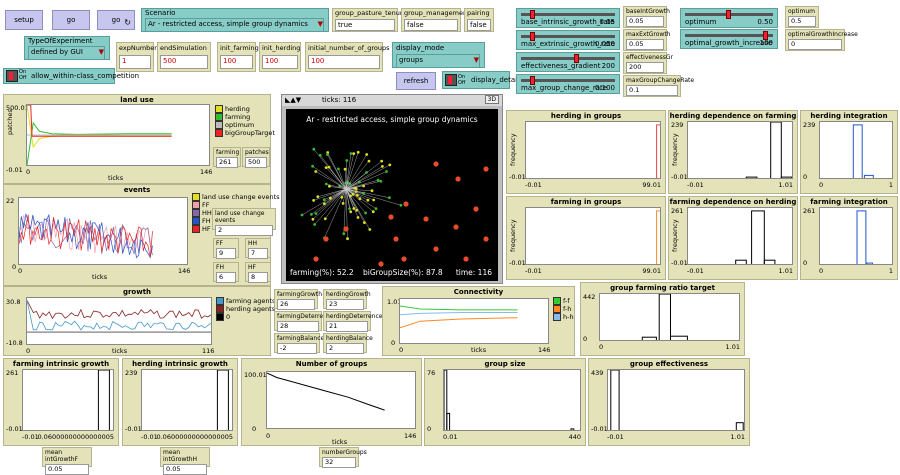  I want to click on init-farming-value: 100, so click(236, 62).